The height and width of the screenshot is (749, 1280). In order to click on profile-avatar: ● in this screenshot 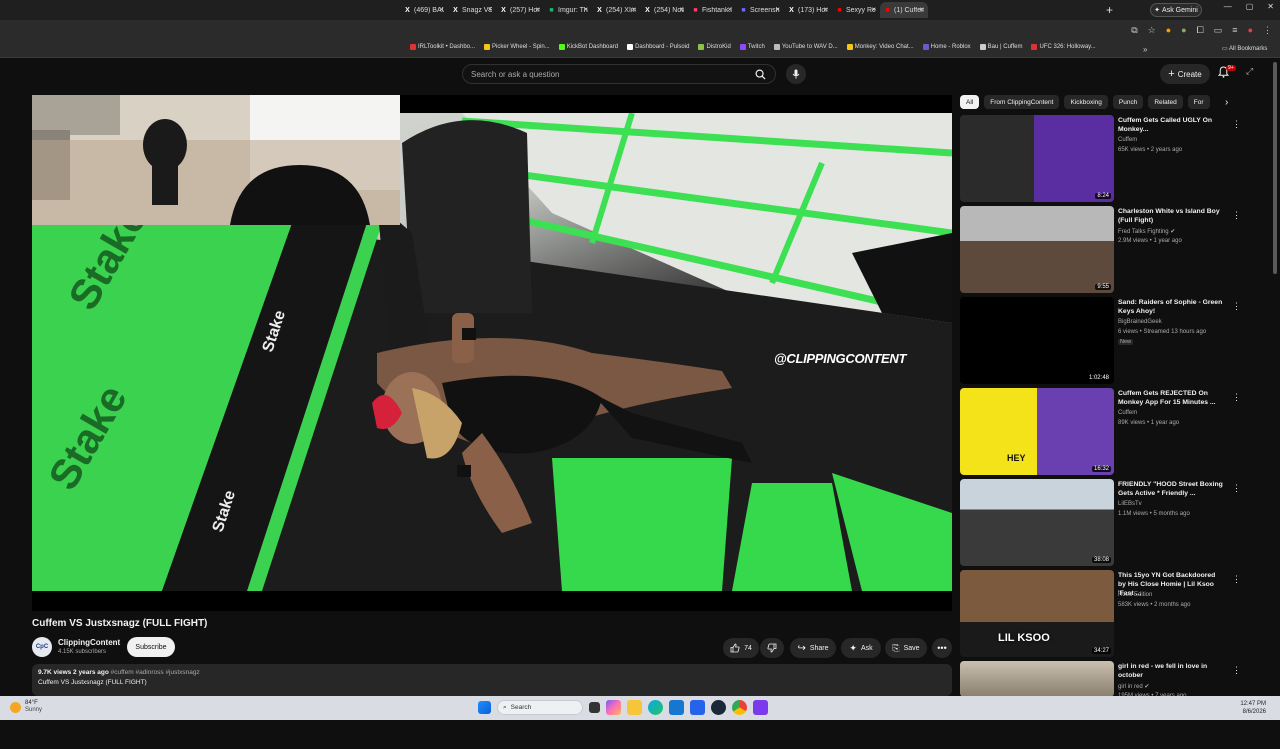, I will do `click(1250, 30)`.